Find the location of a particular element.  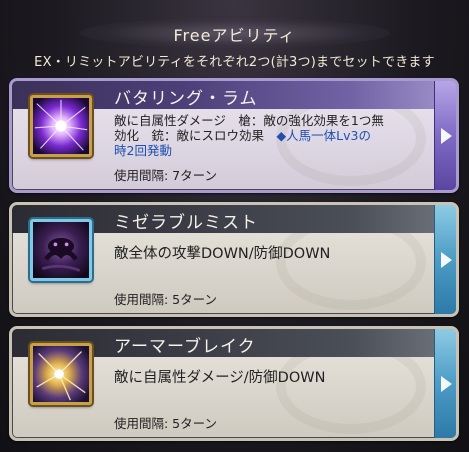

ability-description: 敵全体の攻撃DOWN/防御DOWN is located at coordinates (222, 254).